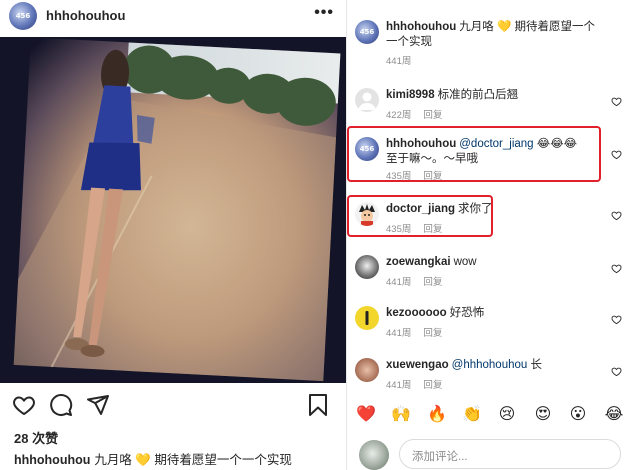 The width and height of the screenshot is (640, 470). Describe the element at coordinates (467, 313) in the screenshot. I see `comment-text: 好恐怖` at that location.